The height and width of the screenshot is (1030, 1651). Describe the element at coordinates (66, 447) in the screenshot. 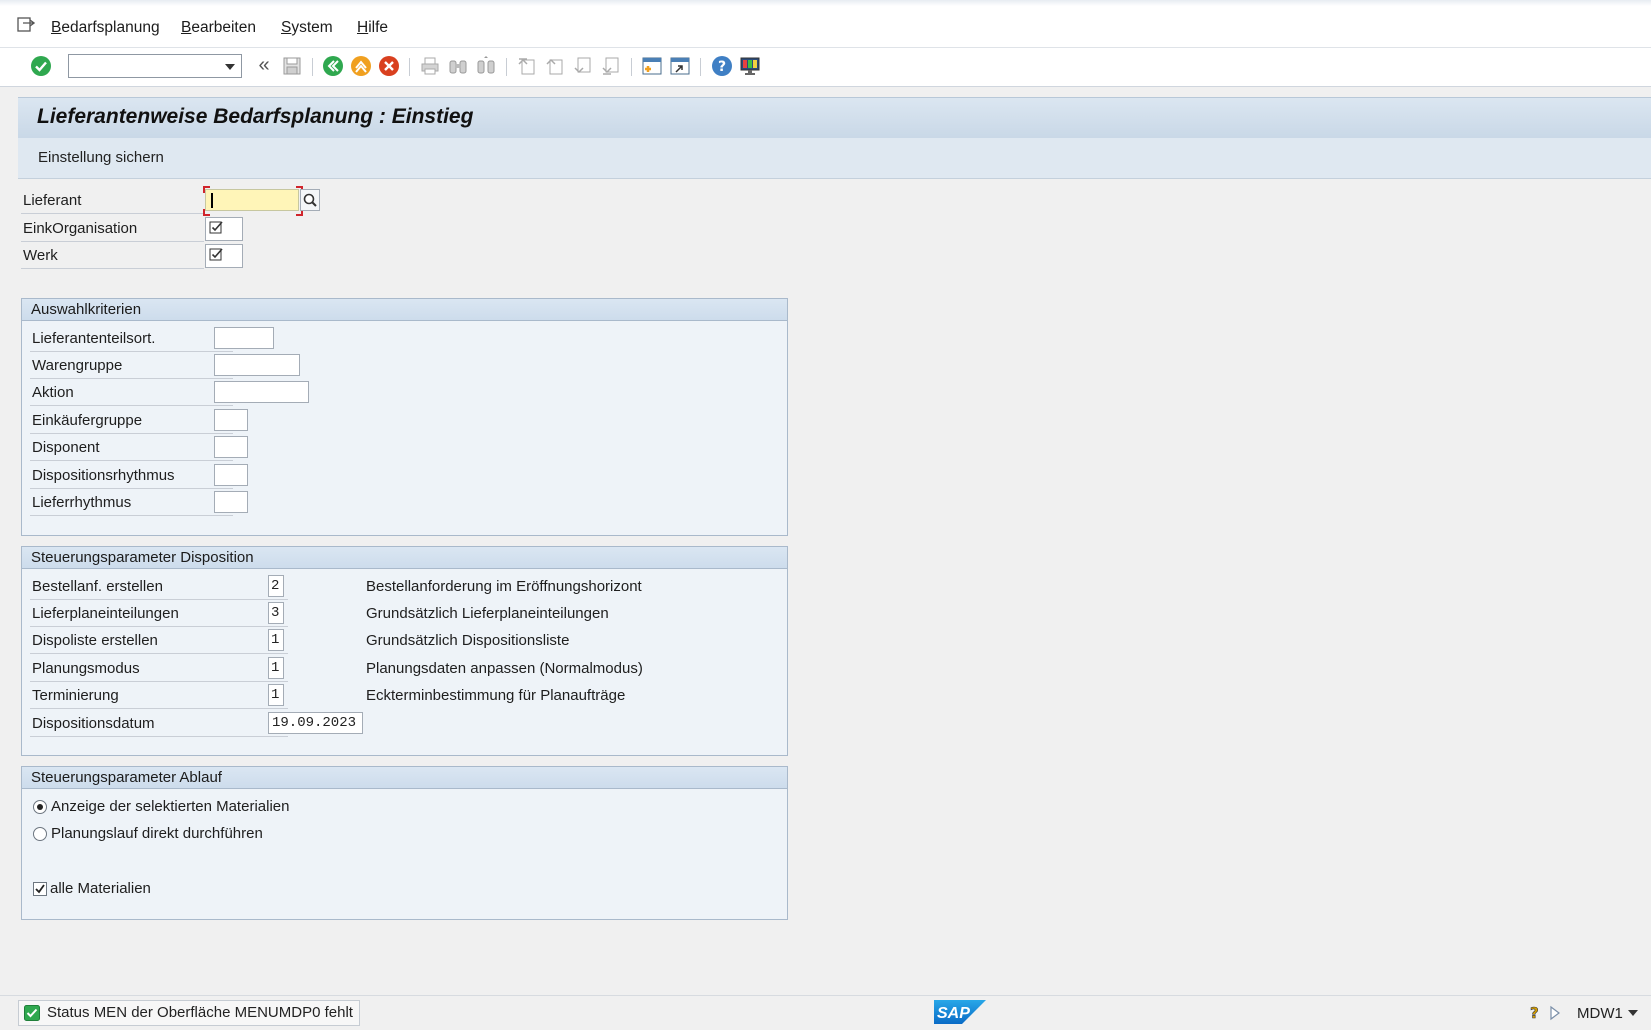

I see `disponent-label: Disponent` at that location.